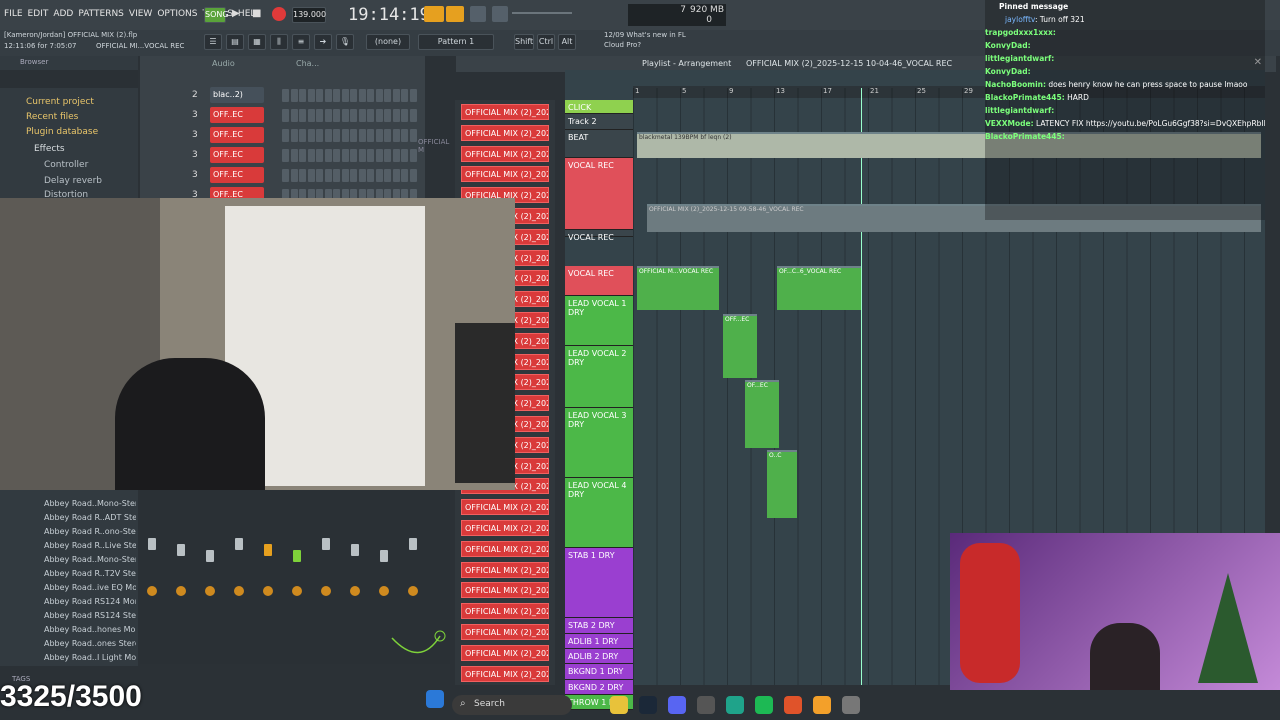 The height and width of the screenshot is (720, 1280). Describe the element at coordinates (599, 443) in the screenshot. I see `track-header: LEAD VOCAL 3 DRY` at that location.